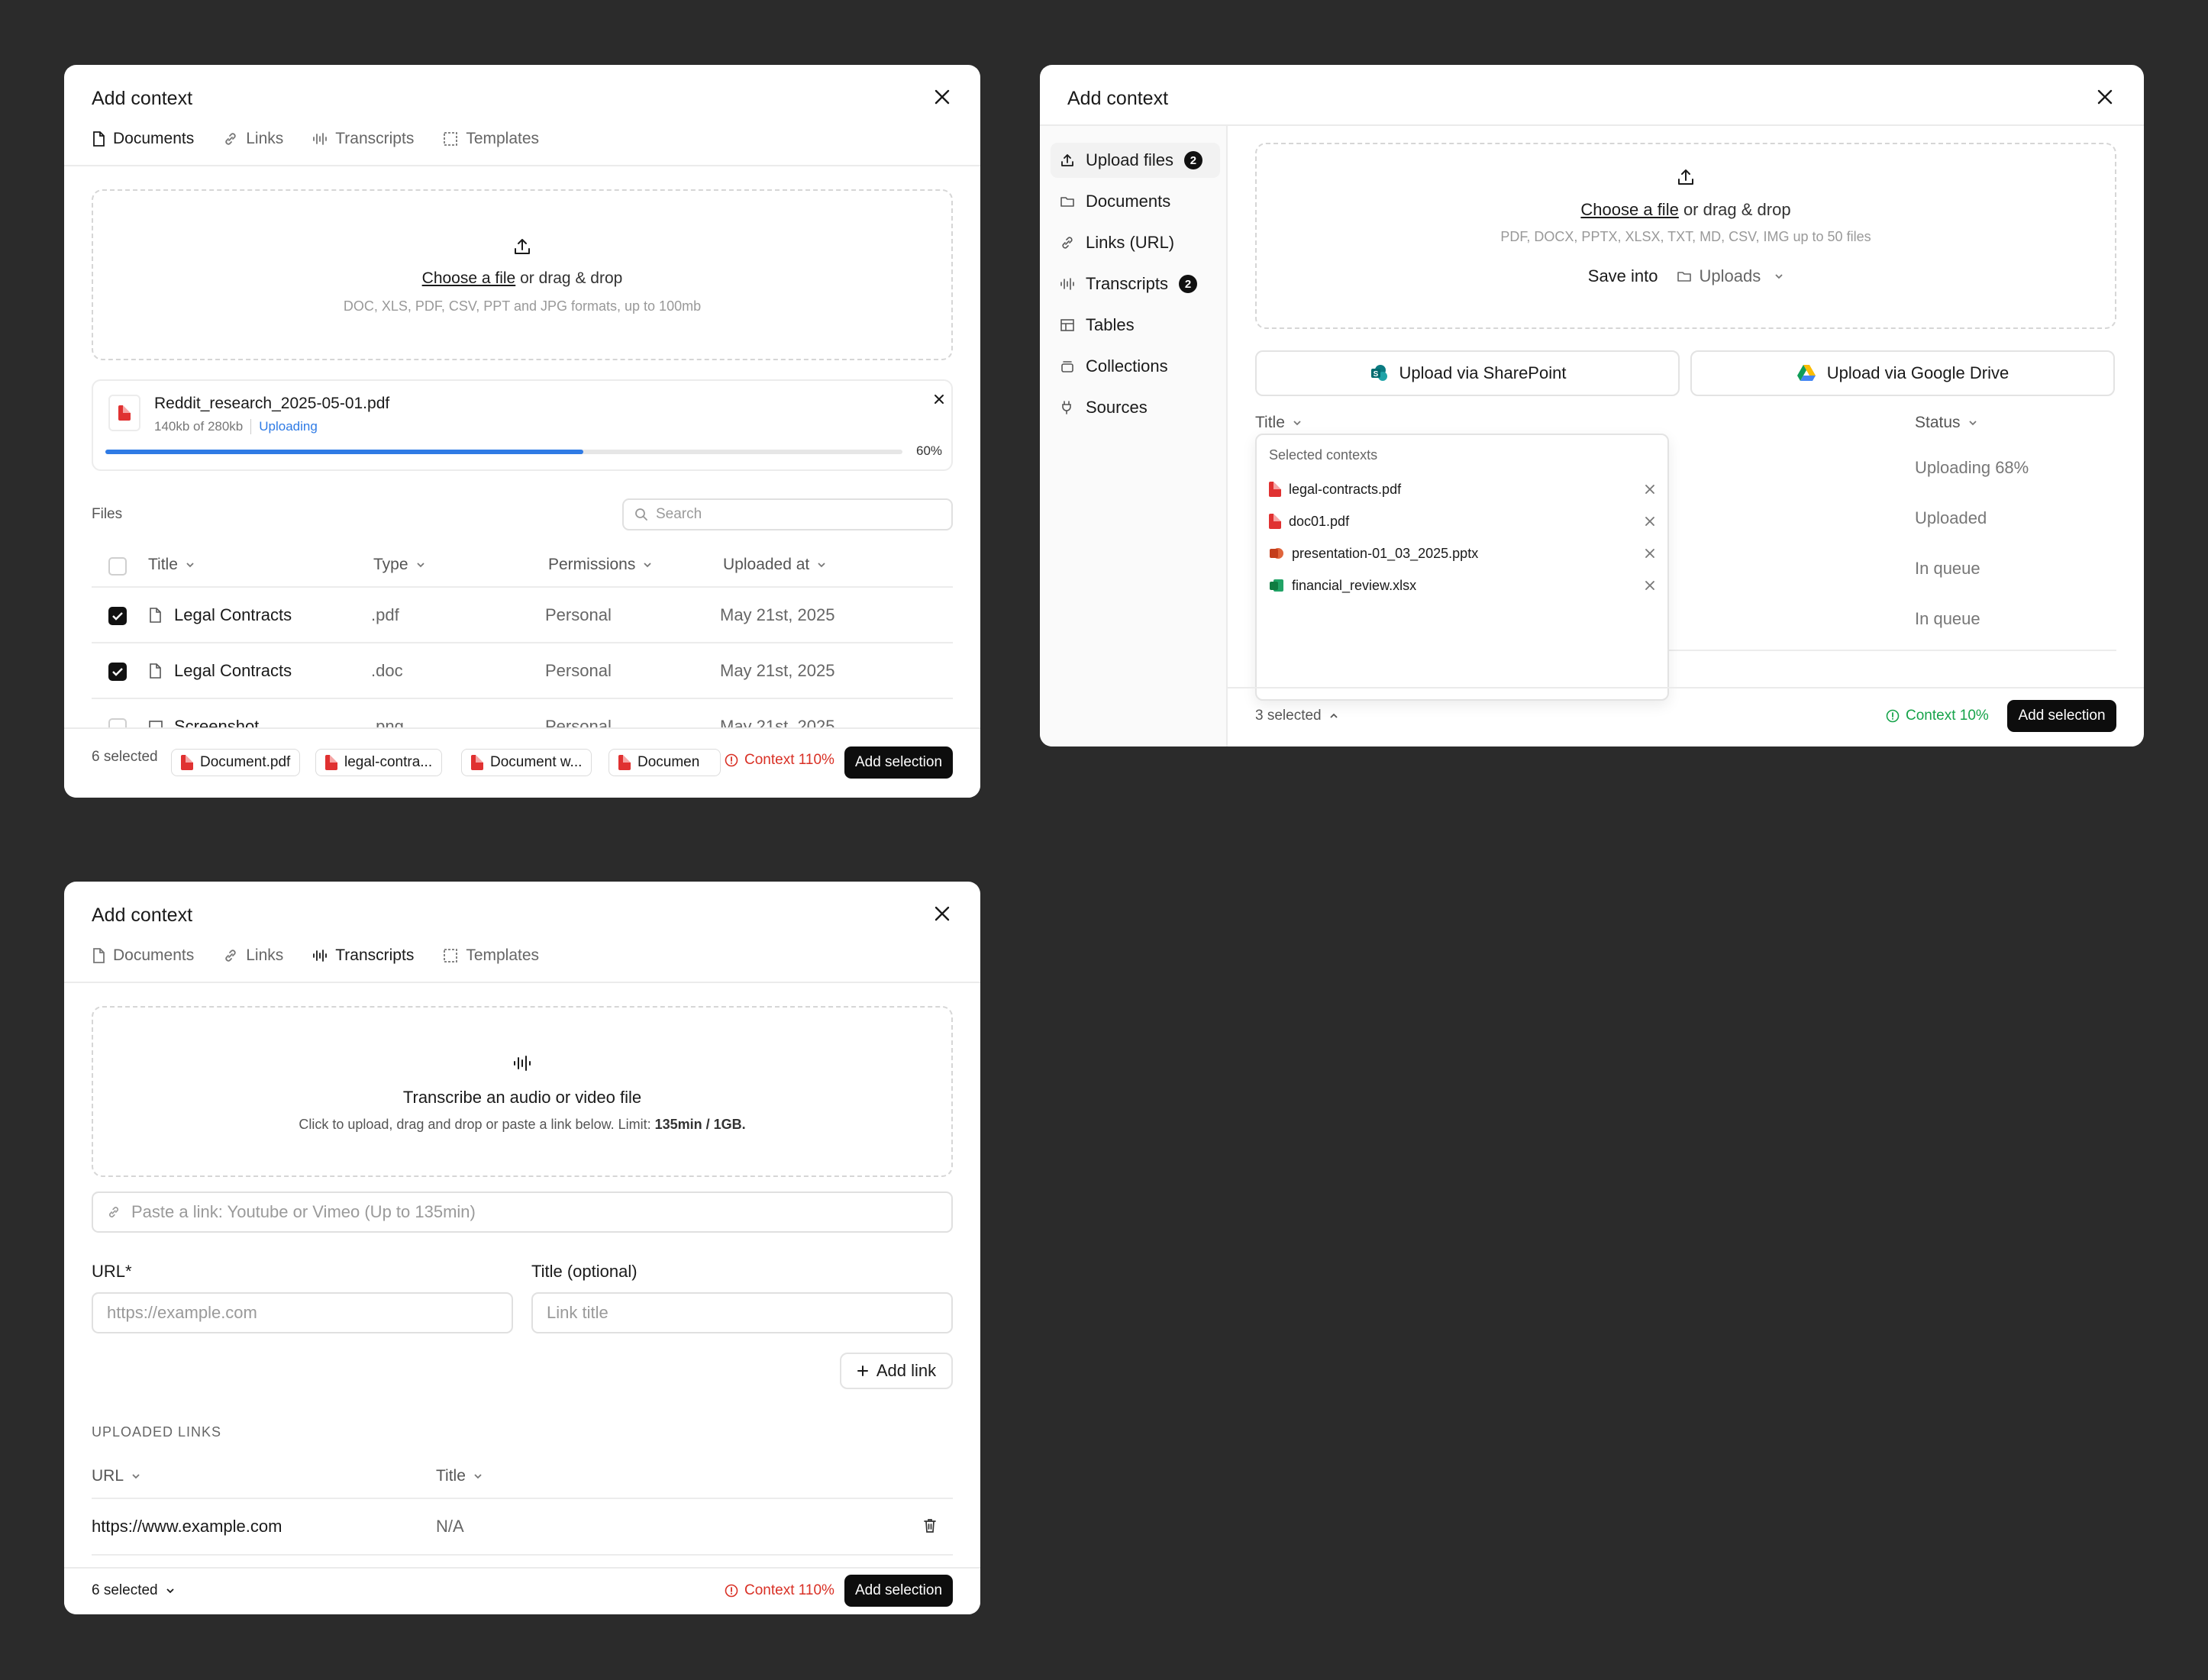 Image resolution: width=2208 pixels, height=1680 pixels. What do you see at coordinates (787, 514) in the screenshot?
I see `search-input: Search` at bounding box center [787, 514].